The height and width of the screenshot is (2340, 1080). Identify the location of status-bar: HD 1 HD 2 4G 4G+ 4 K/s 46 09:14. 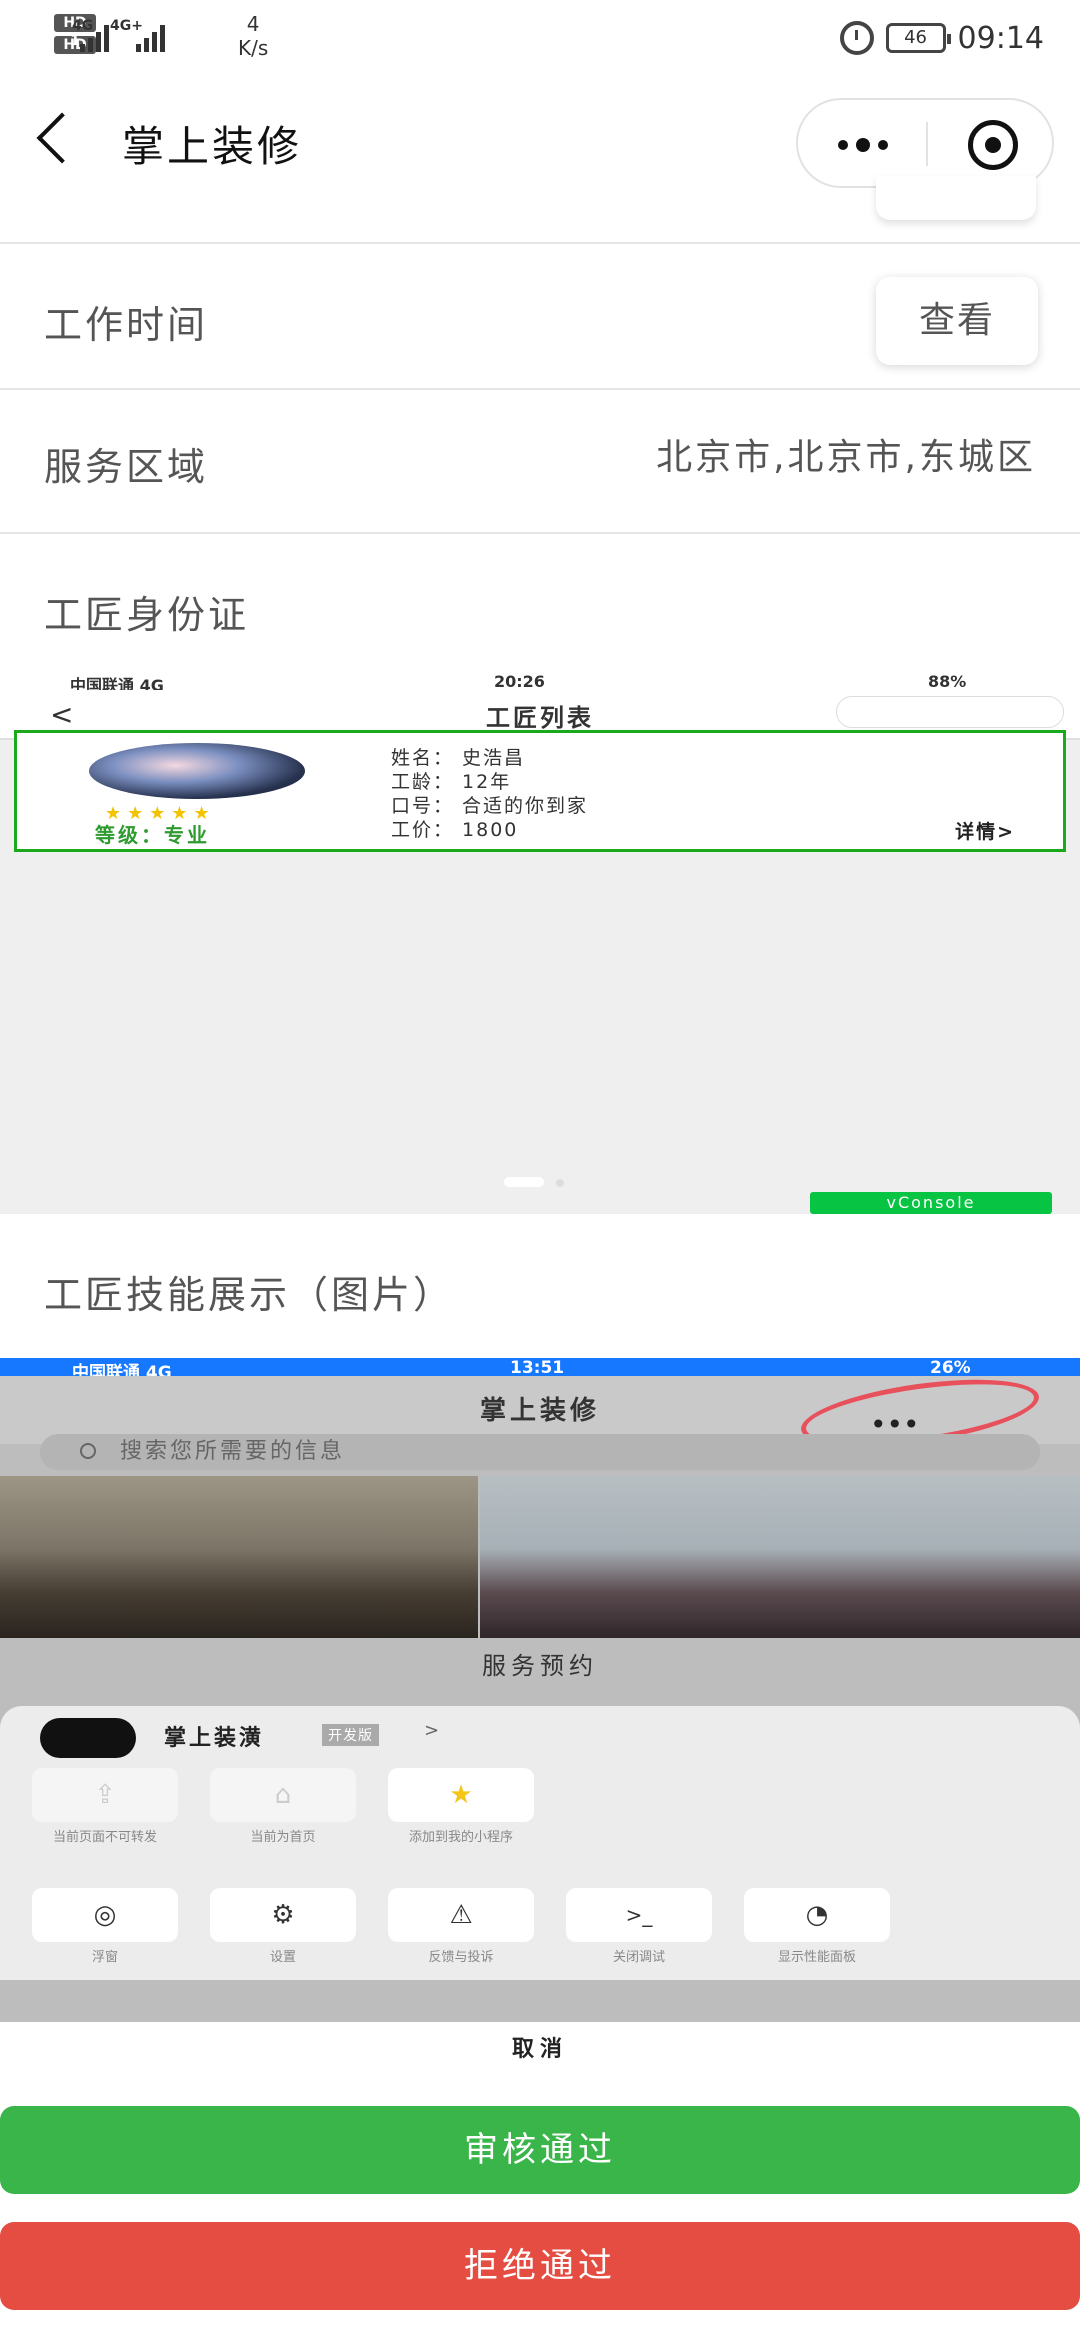
(540, 40).